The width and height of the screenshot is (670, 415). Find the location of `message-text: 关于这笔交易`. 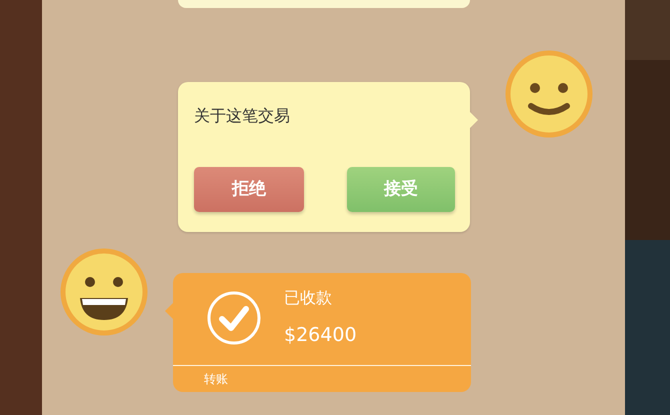

message-text: 关于这笔交易 is located at coordinates (242, 116).